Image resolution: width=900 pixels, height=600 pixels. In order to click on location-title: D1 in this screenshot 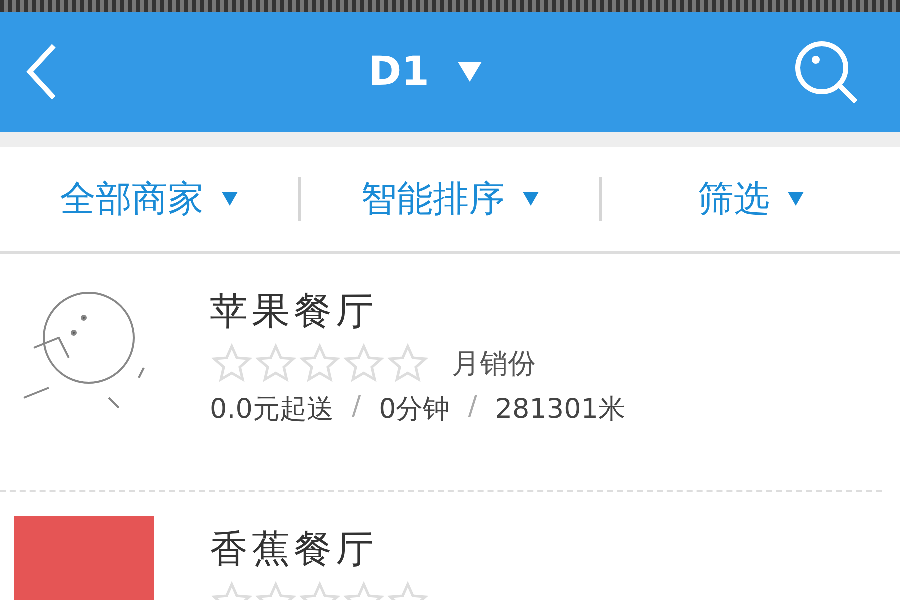, I will do `click(399, 72)`.